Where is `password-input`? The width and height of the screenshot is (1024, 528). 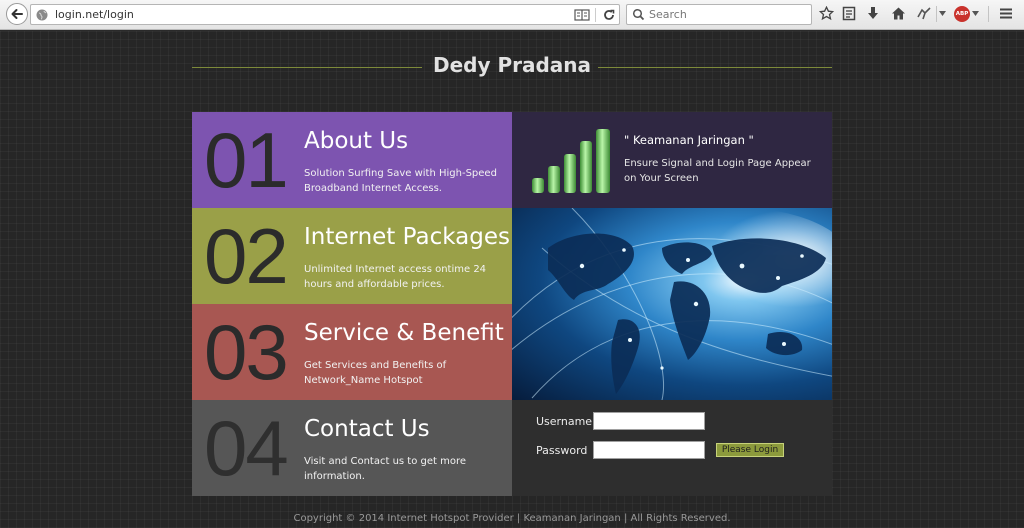
password-input is located at coordinates (649, 450).